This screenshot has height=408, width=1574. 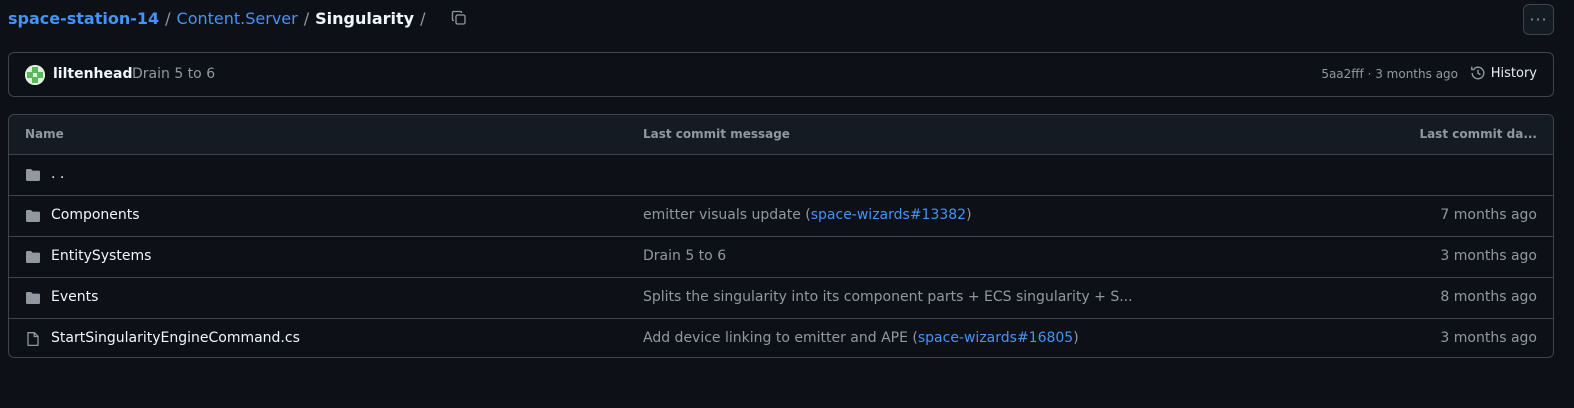 I want to click on commit-message-link: Drain 5 to 6, so click(x=173, y=74).